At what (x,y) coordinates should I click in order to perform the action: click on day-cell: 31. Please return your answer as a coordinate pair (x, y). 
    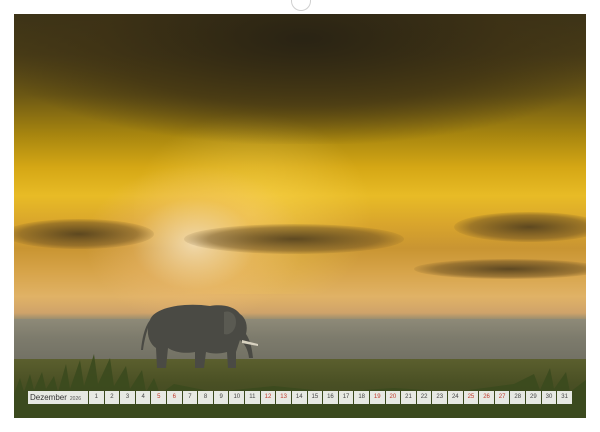
    Looking at the image, I should click on (564, 397).